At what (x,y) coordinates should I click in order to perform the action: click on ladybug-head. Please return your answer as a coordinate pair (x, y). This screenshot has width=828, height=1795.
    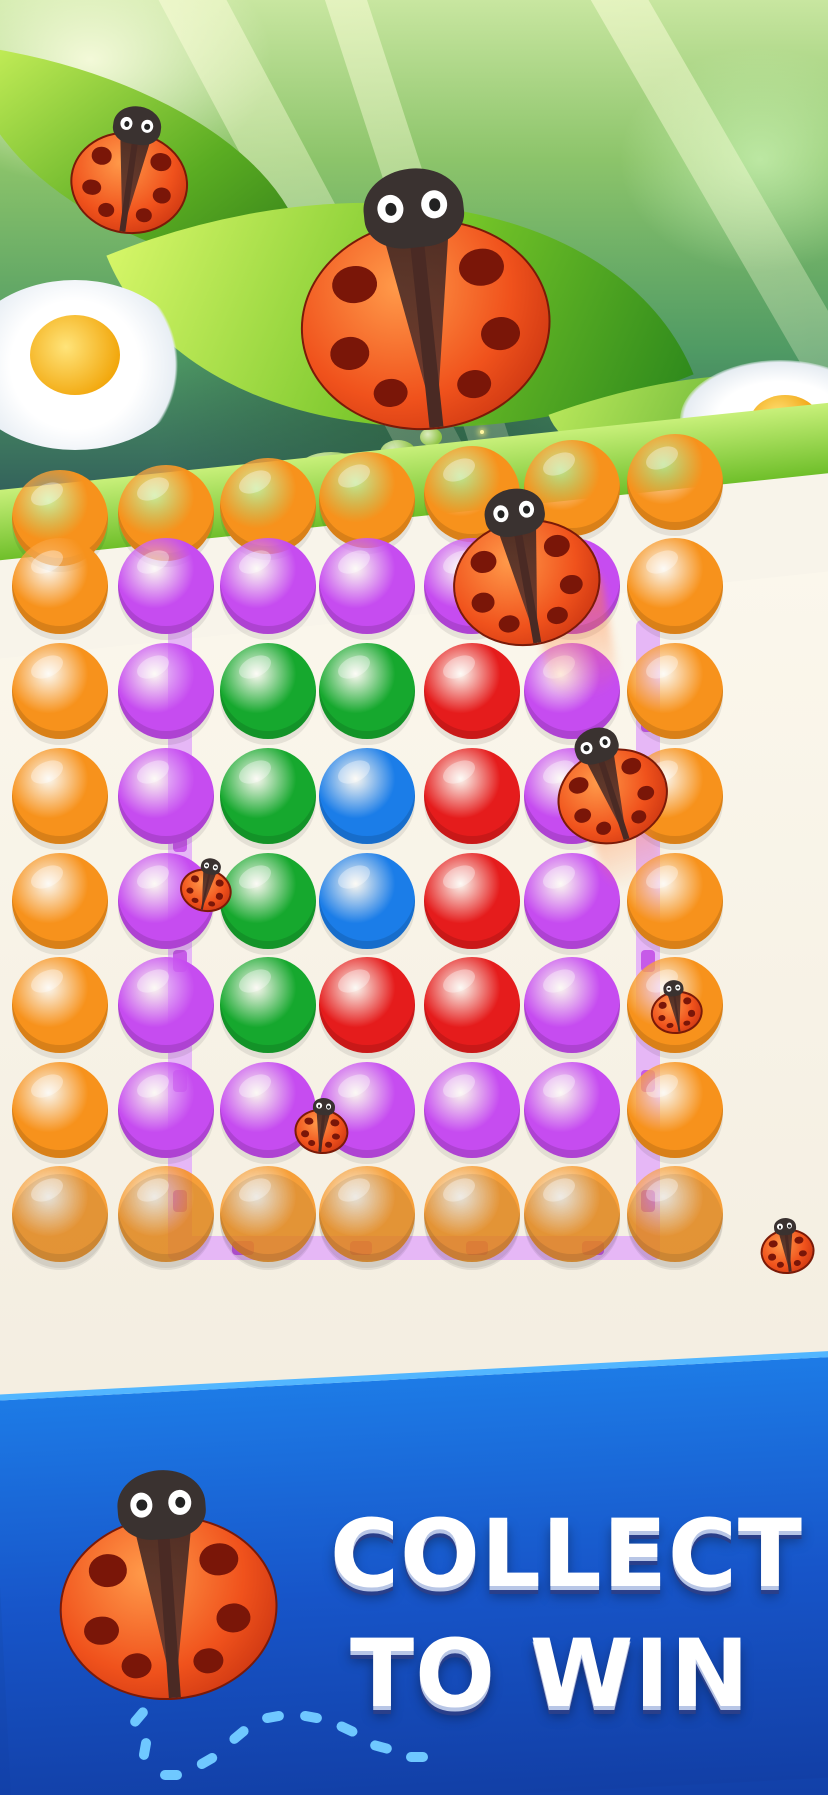
    Looking at the image, I should click on (161, 1505).